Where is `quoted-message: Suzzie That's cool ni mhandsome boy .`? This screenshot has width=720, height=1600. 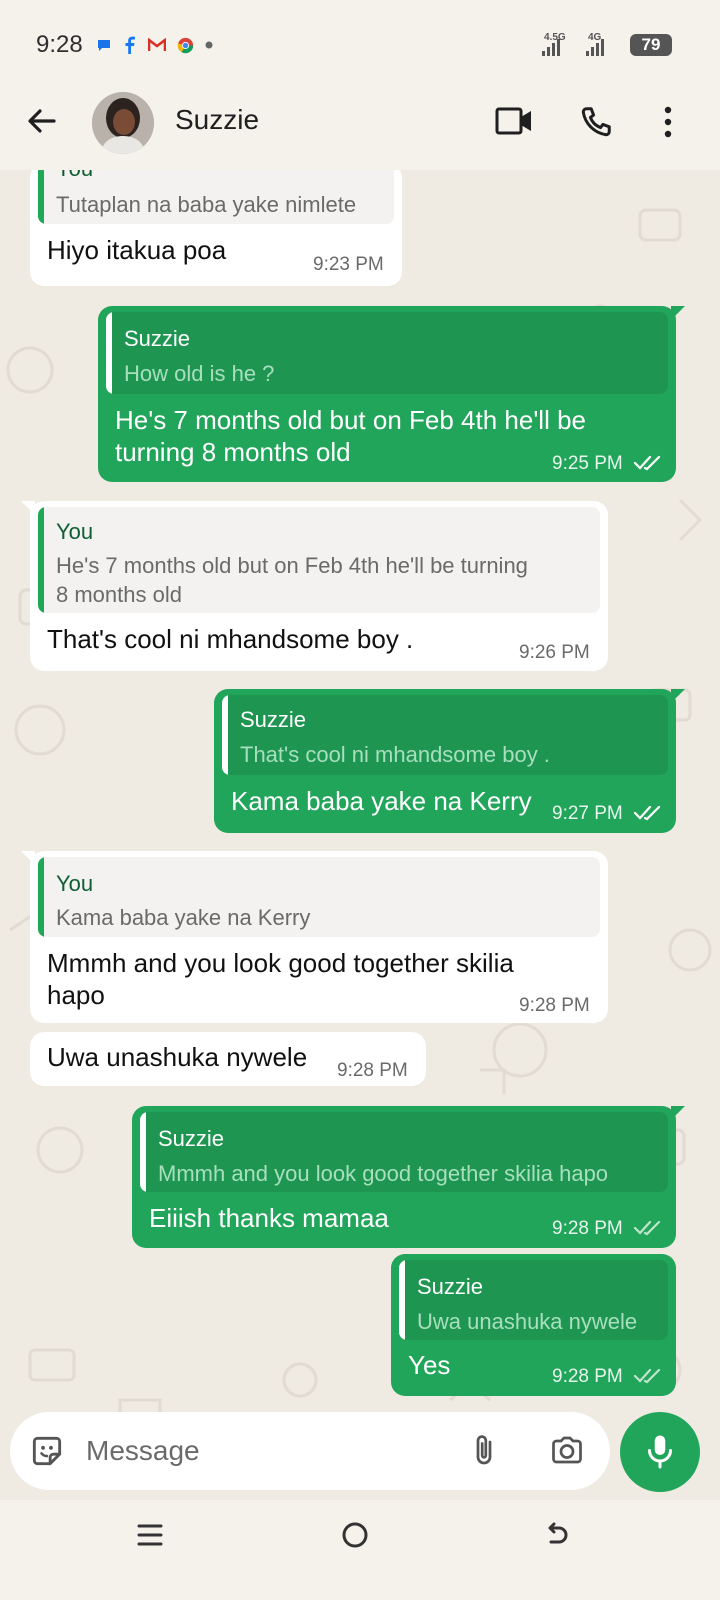 quoted-message: Suzzie That's cool ni mhandsome boy . is located at coordinates (445, 735).